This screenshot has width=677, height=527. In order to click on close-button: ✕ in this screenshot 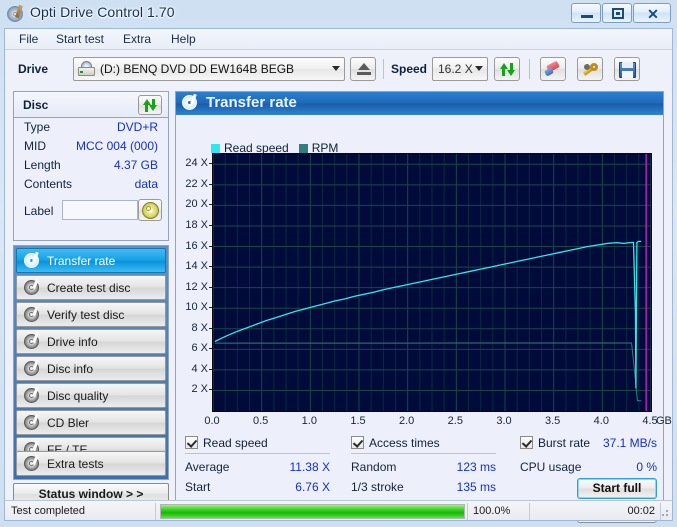, I will do `click(652, 13)`.